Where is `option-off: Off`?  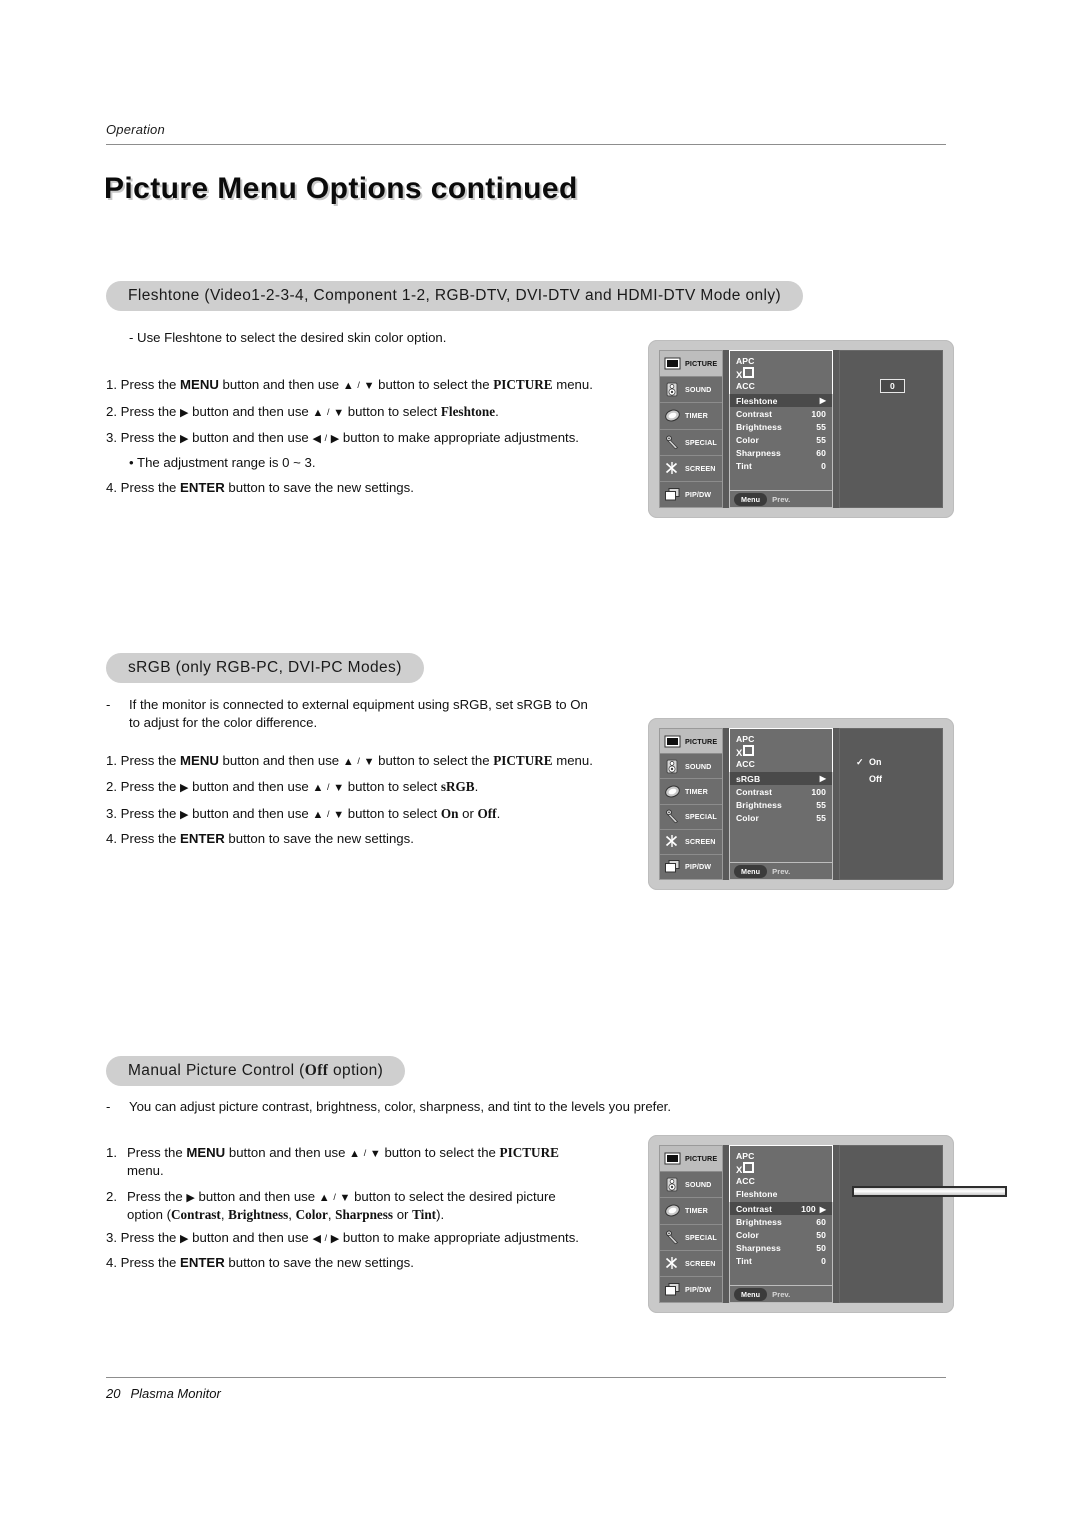
option-off: Off is located at coordinates (869, 779).